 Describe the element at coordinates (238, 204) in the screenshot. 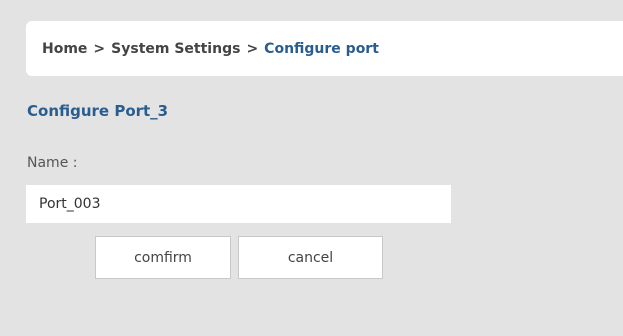

I see `name-input` at that location.